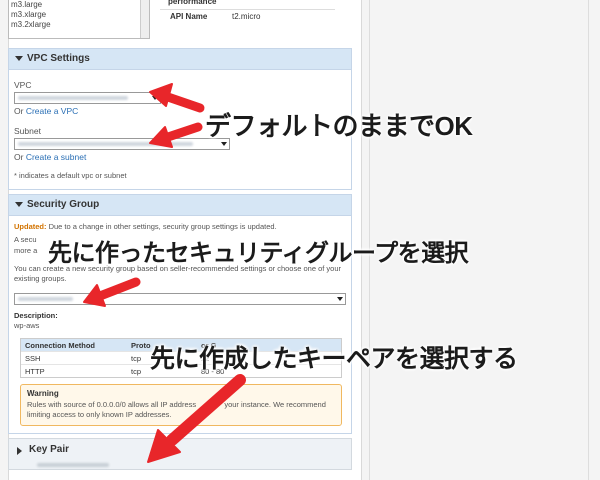  Describe the element at coordinates (25, 239) in the screenshot. I see `sg-text-line: A secu` at that location.